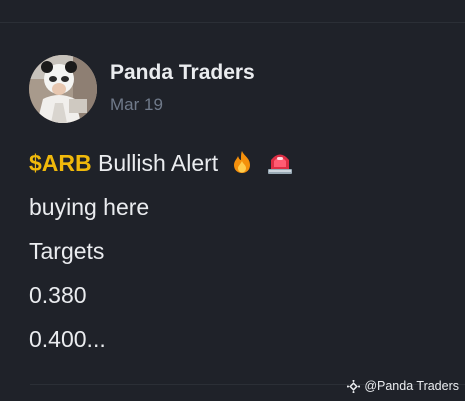  Describe the element at coordinates (242, 167) in the screenshot. I see `fire-icon` at that location.